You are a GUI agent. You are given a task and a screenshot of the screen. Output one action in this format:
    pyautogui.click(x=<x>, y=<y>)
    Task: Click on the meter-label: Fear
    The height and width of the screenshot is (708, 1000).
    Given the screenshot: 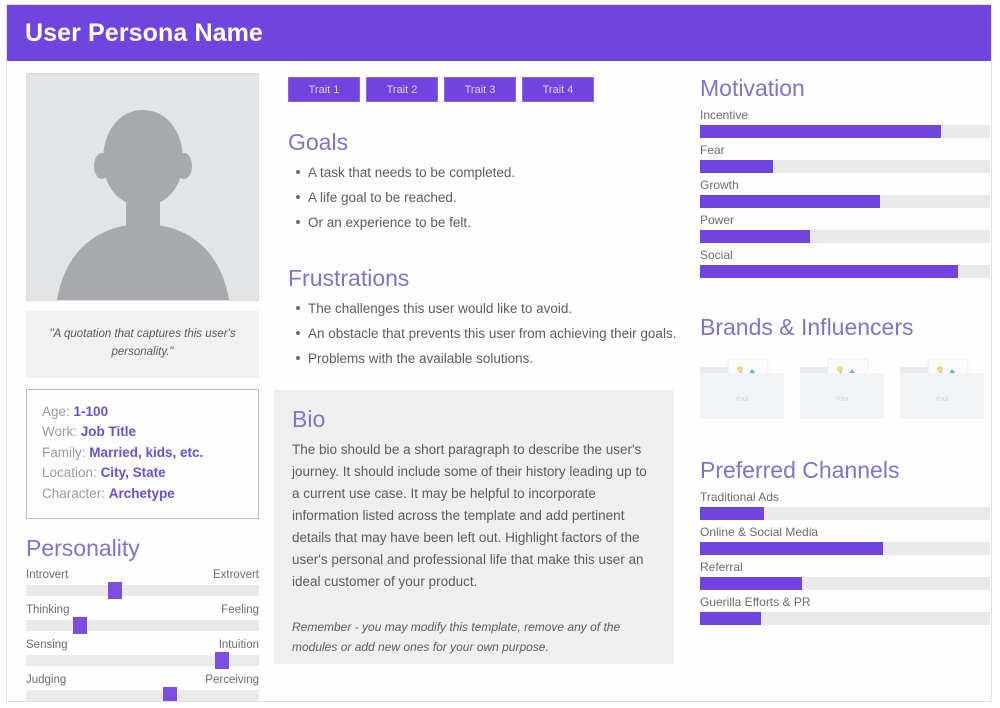 What is the action you would take?
    pyautogui.click(x=712, y=150)
    